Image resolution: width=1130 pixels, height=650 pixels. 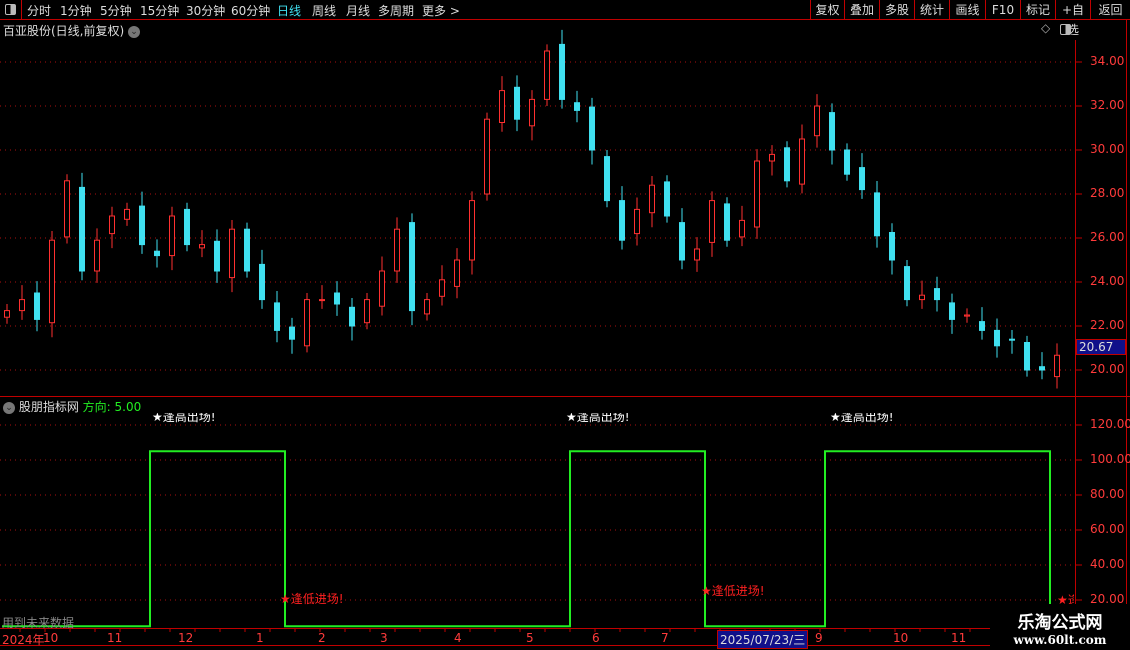 I want to click on price-axis-label: 22.00, so click(x=1107, y=325).